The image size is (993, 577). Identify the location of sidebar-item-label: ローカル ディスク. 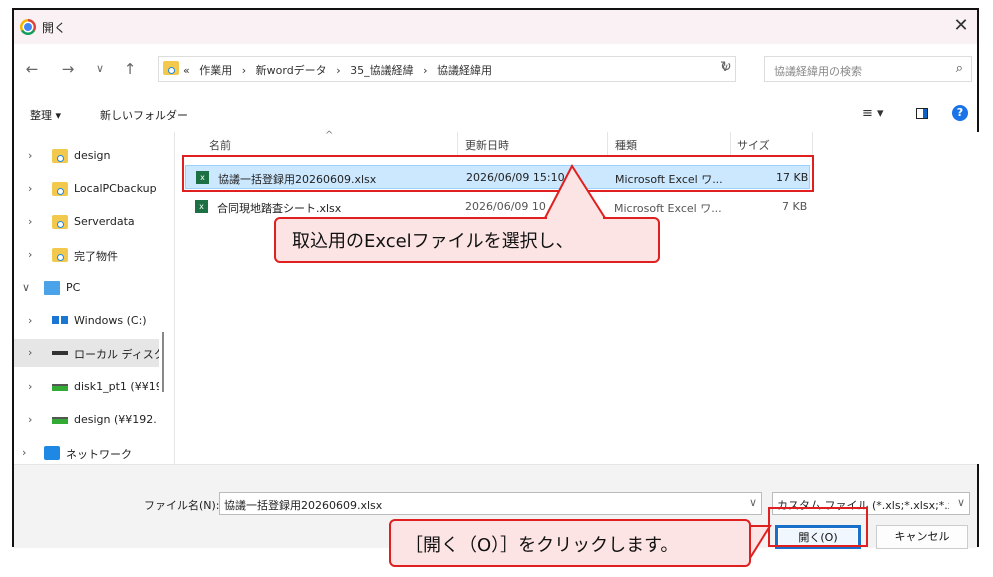
(116, 354).